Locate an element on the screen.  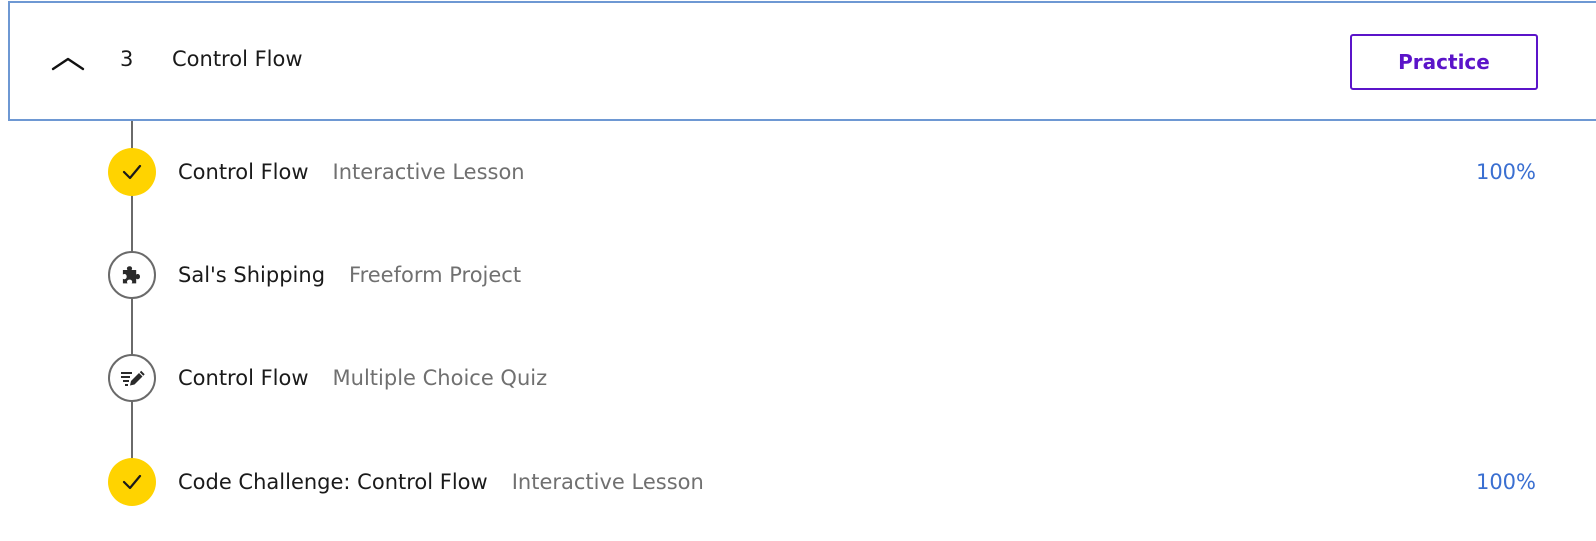
list-item: Sal's Shipping Freeform Project is located at coordinates (798, 275).